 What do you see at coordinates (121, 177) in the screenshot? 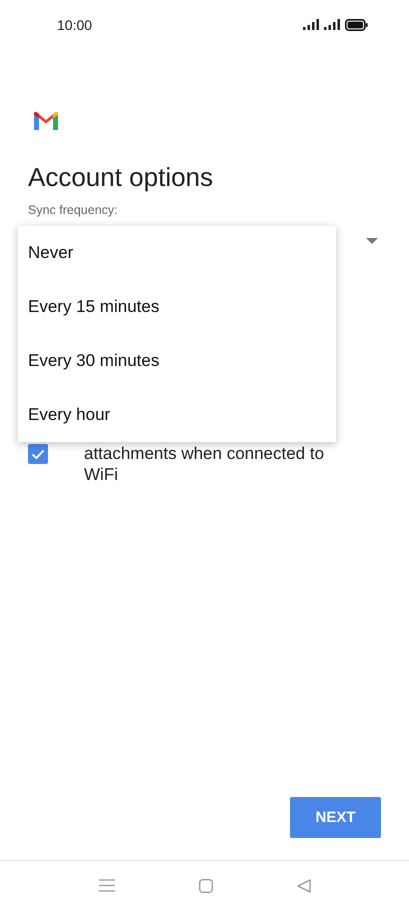
I see `page-title: Account options` at bounding box center [121, 177].